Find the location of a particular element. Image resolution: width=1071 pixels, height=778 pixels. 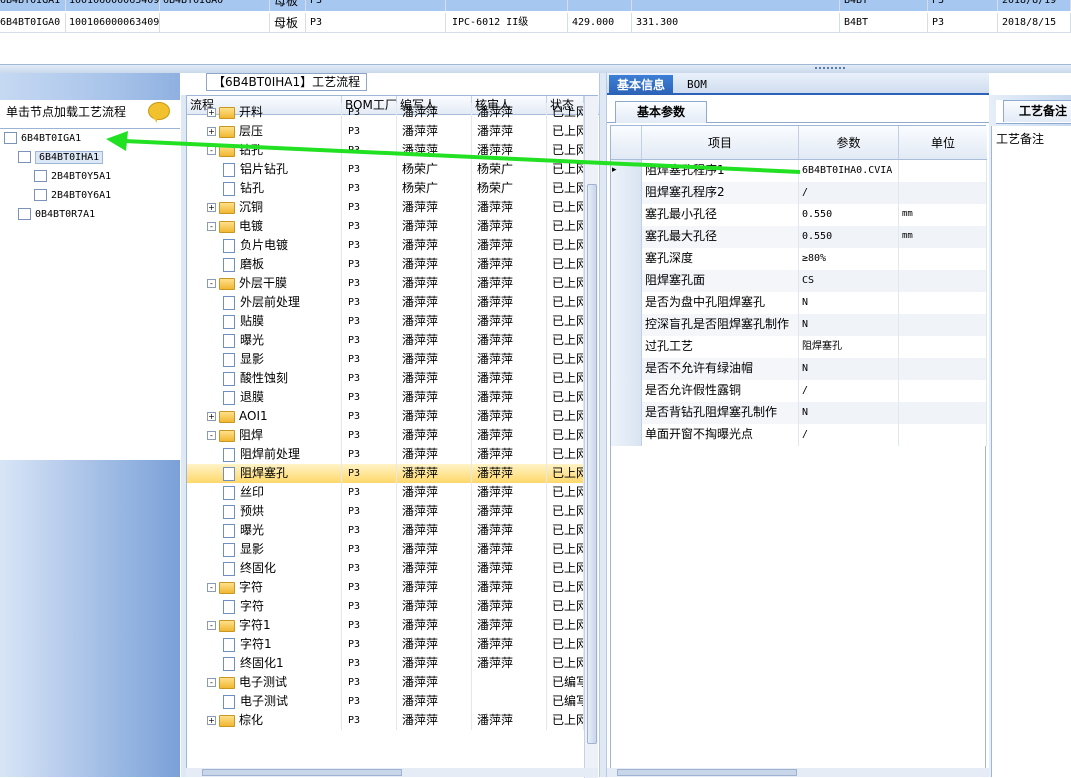

flow-step-cell: 显影 is located at coordinates (264, 359).